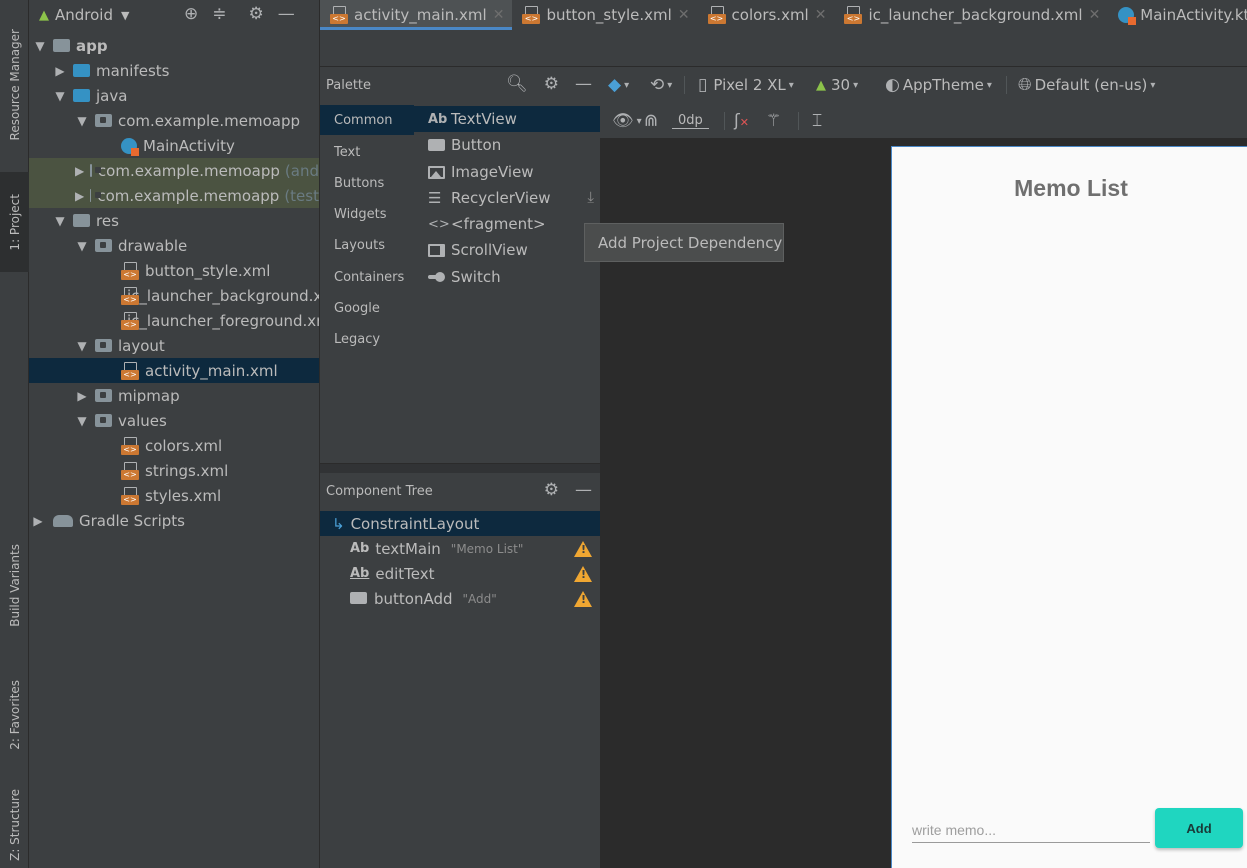 This screenshot has height=868, width=1247. Describe the element at coordinates (460, 598) in the screenshot. I see `component-buttonadd: buttonAdd "Add"` at that location.